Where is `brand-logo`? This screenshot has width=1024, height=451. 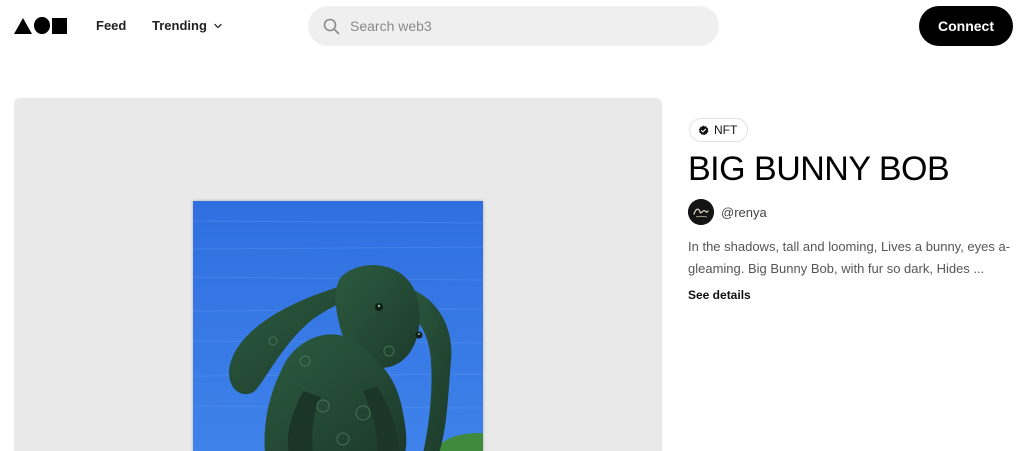
brand-logo is located at coordinates (40, 25).